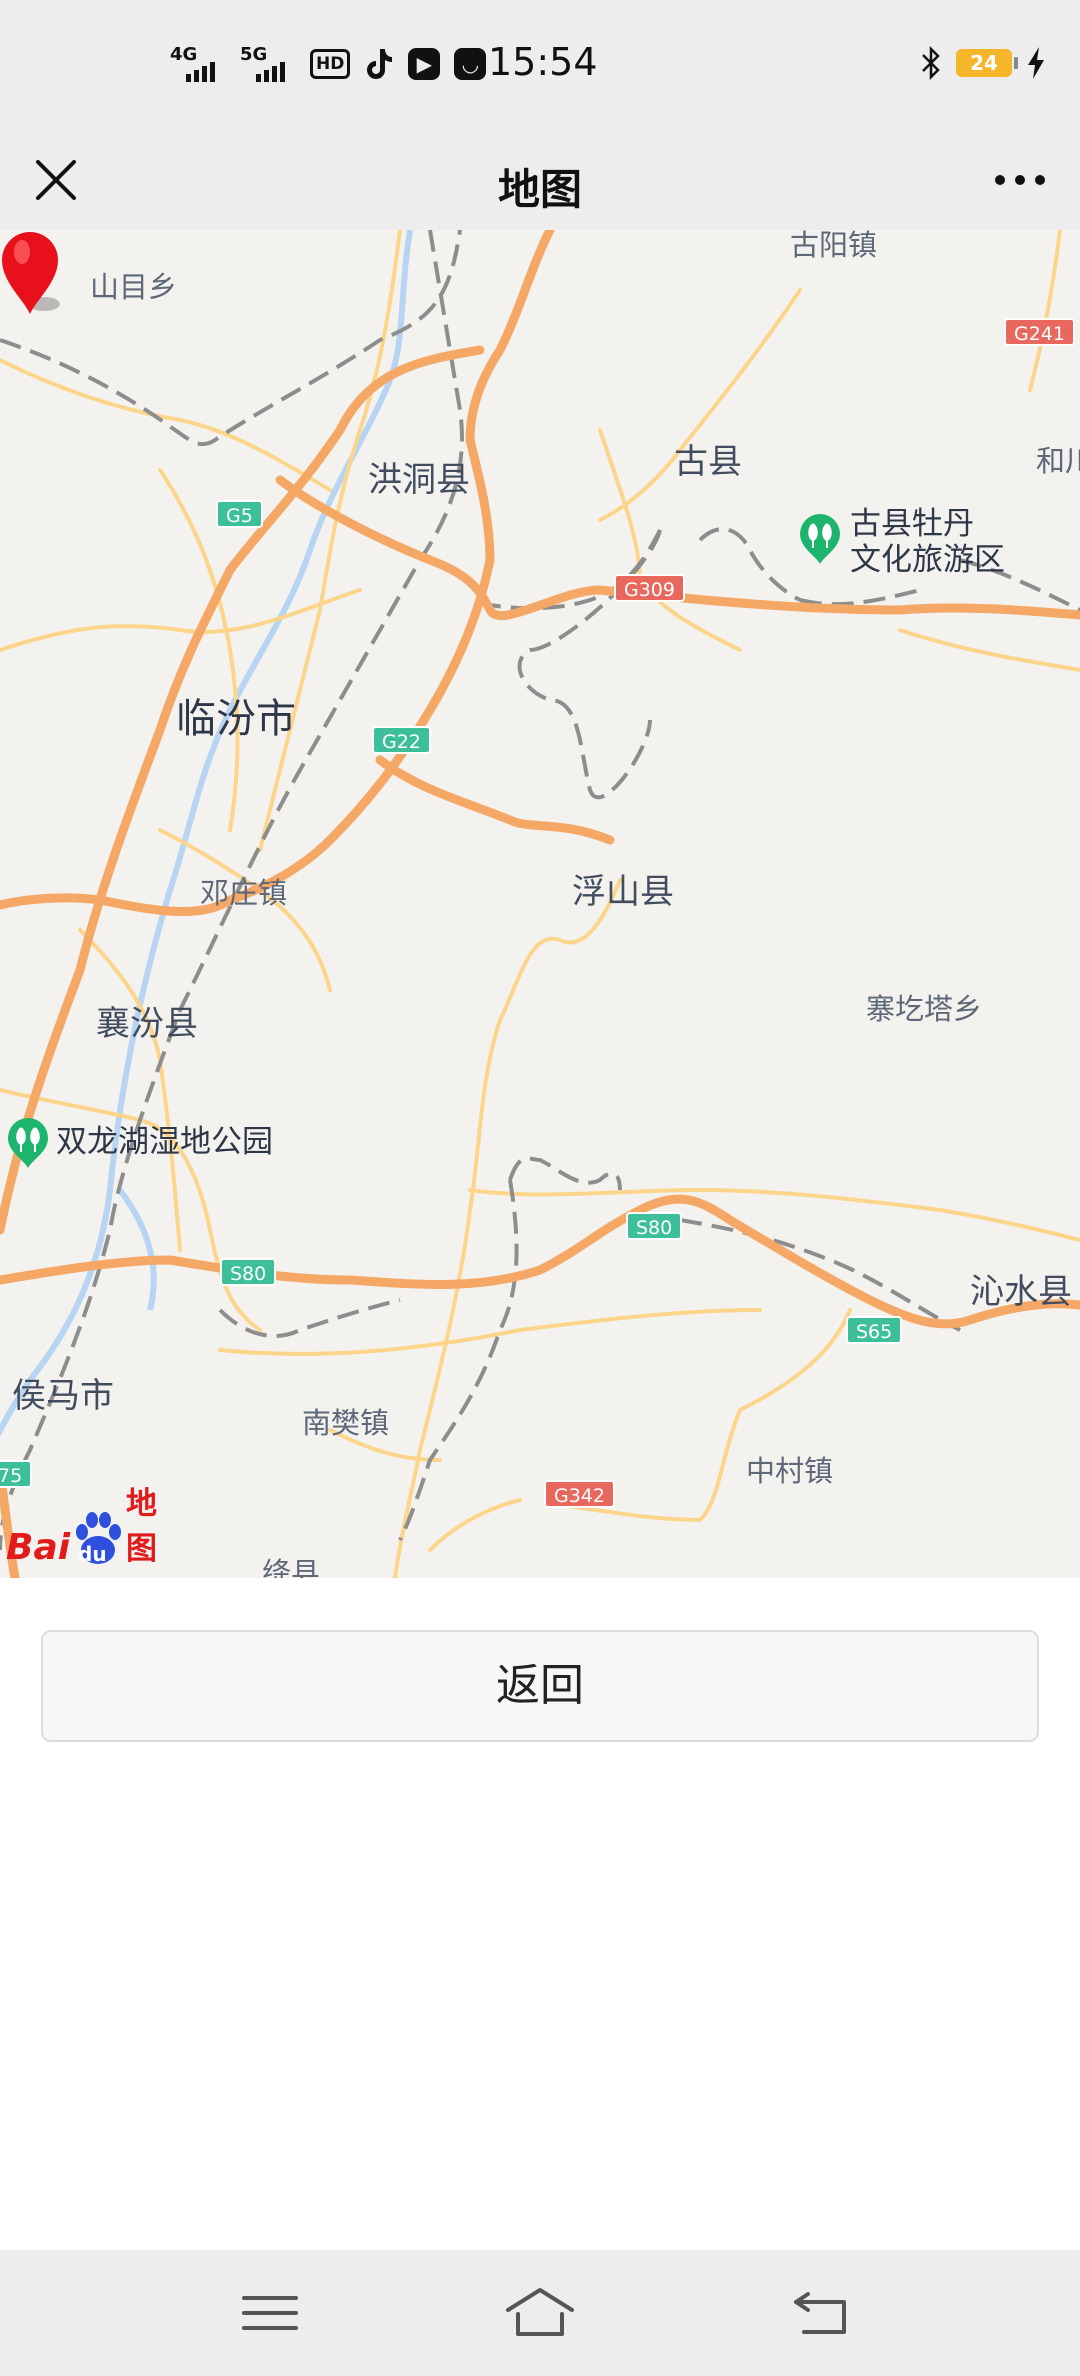 This screenshot has width=1080, height=2376. I want to click on more-button, so click(1020, 180).